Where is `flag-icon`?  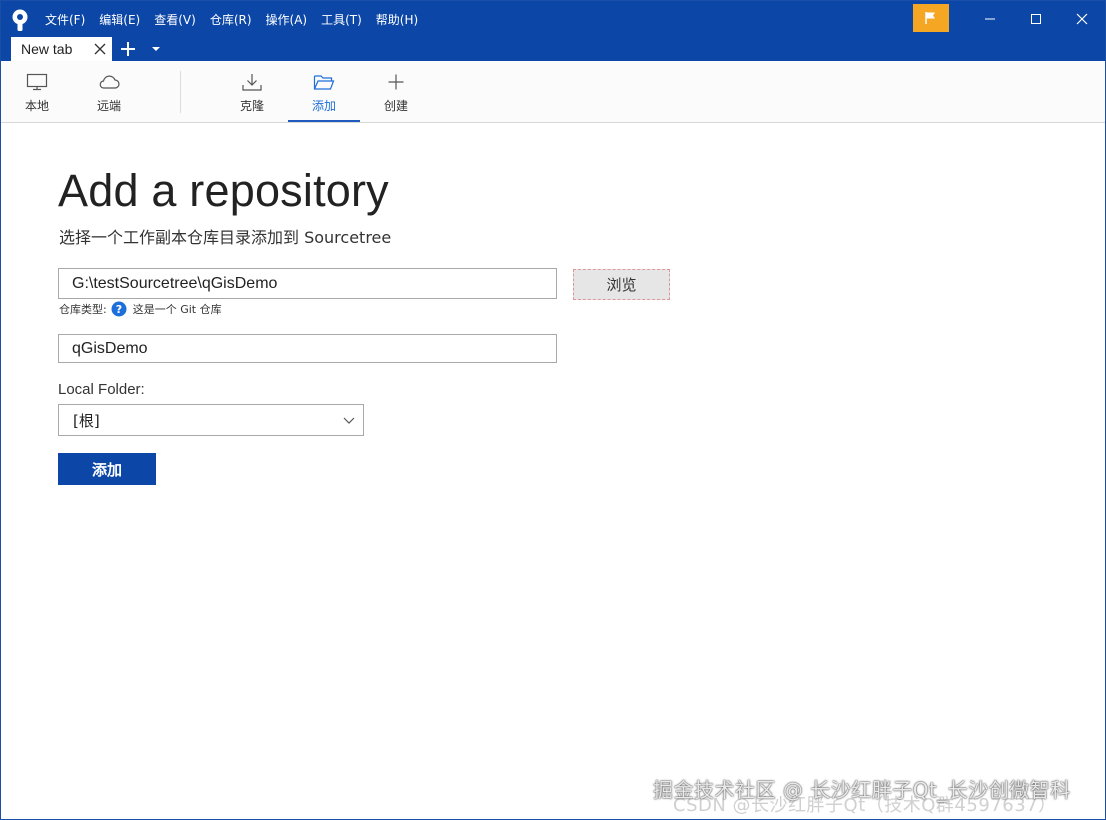
flag-icon is located at coordinates (930, 18).